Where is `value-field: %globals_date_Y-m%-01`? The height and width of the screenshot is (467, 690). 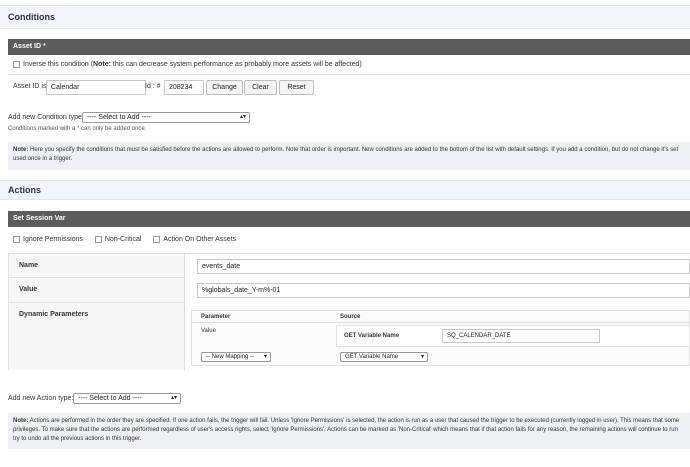 value-field: %globals_date_Y-m%-01 is located at coordinates (443, 290).